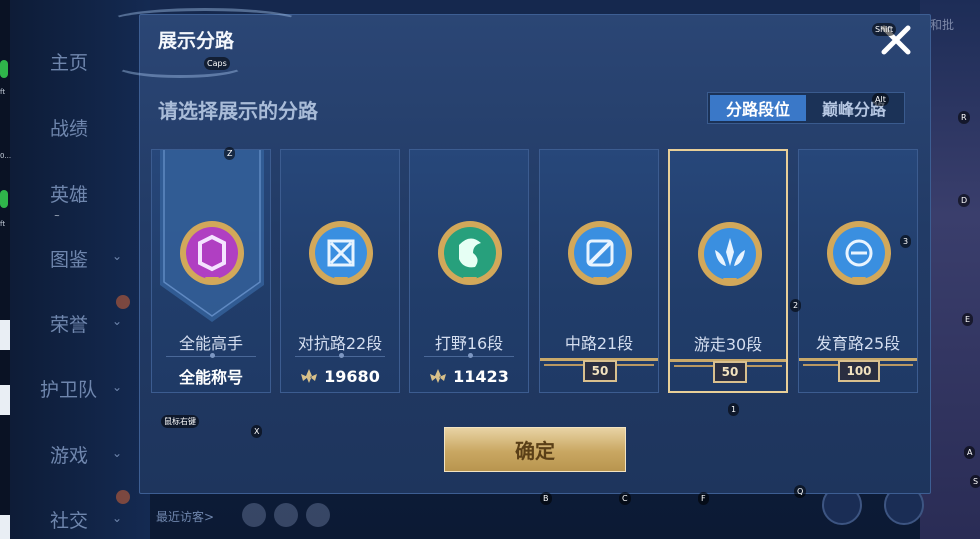 Image resolution: width=980 pixels, height=539 pixels. I want to click on key-hint: Q, so click(800, 491).